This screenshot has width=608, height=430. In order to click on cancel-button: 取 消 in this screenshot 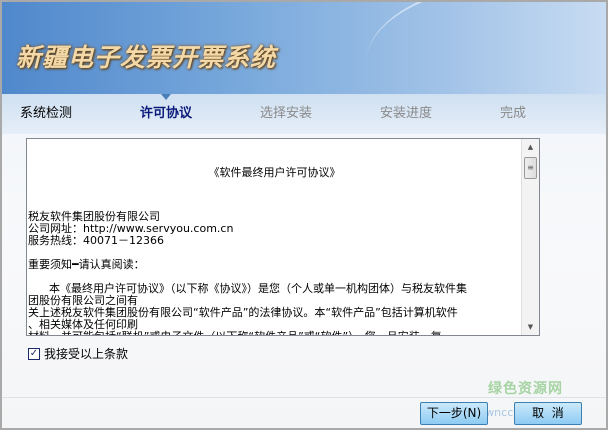, I will do `click(548, 413)`.